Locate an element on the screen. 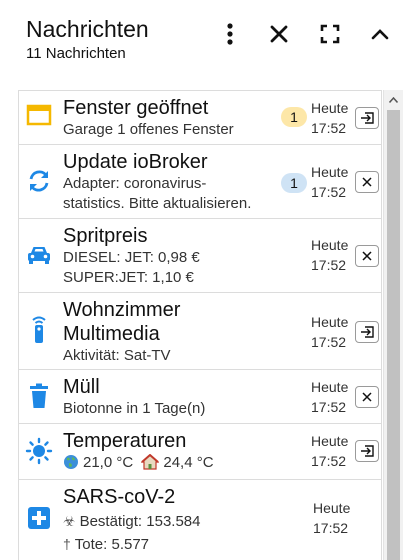 The image size is (406, 560). confirmed-line: ☣ Bestätigt: 153.584 is located at coordinates (173, 521).